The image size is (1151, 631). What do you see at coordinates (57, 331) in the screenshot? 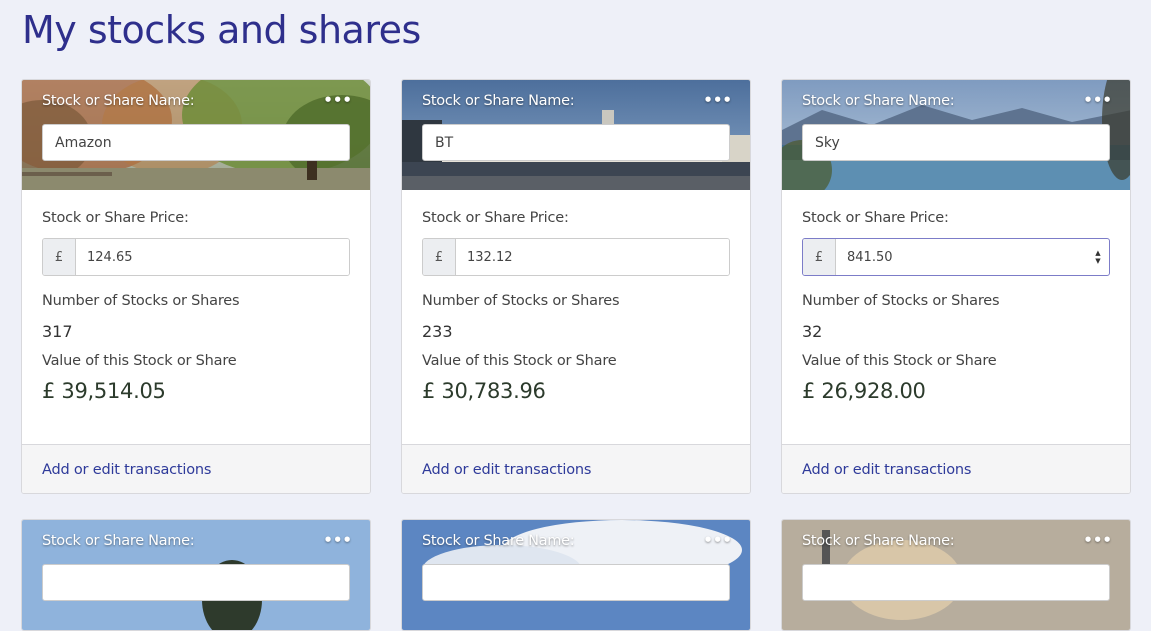
I see `share-count-value: 317` at bounding box center [57, 331].